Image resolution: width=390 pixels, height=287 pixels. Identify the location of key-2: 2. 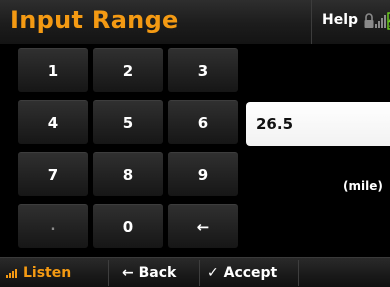
(128, 70).